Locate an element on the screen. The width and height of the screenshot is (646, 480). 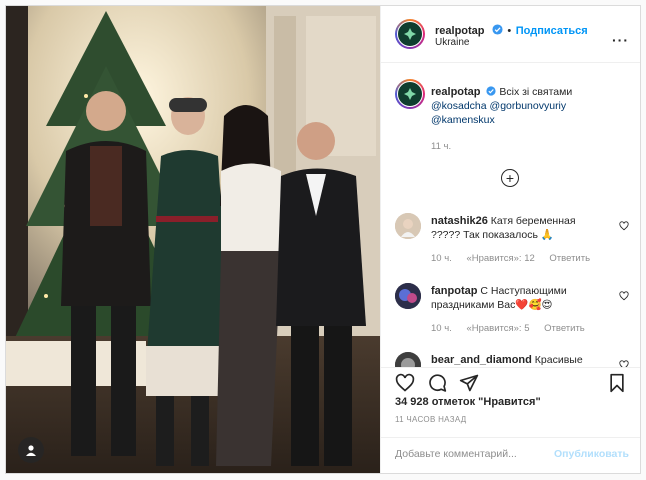
comment-body: Катя беременная is located at coordinates (533, 221).